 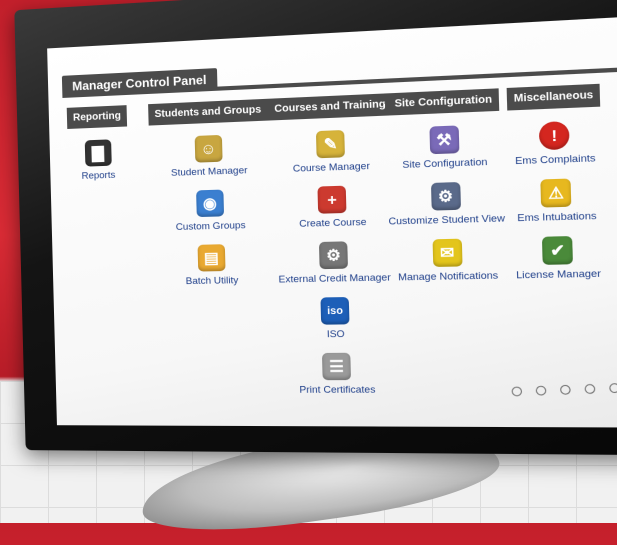 What do you see at coordinates (555, 160) in the screenshot?
I see `item-label: Ems Complaints` at bounding box center [555, 160].